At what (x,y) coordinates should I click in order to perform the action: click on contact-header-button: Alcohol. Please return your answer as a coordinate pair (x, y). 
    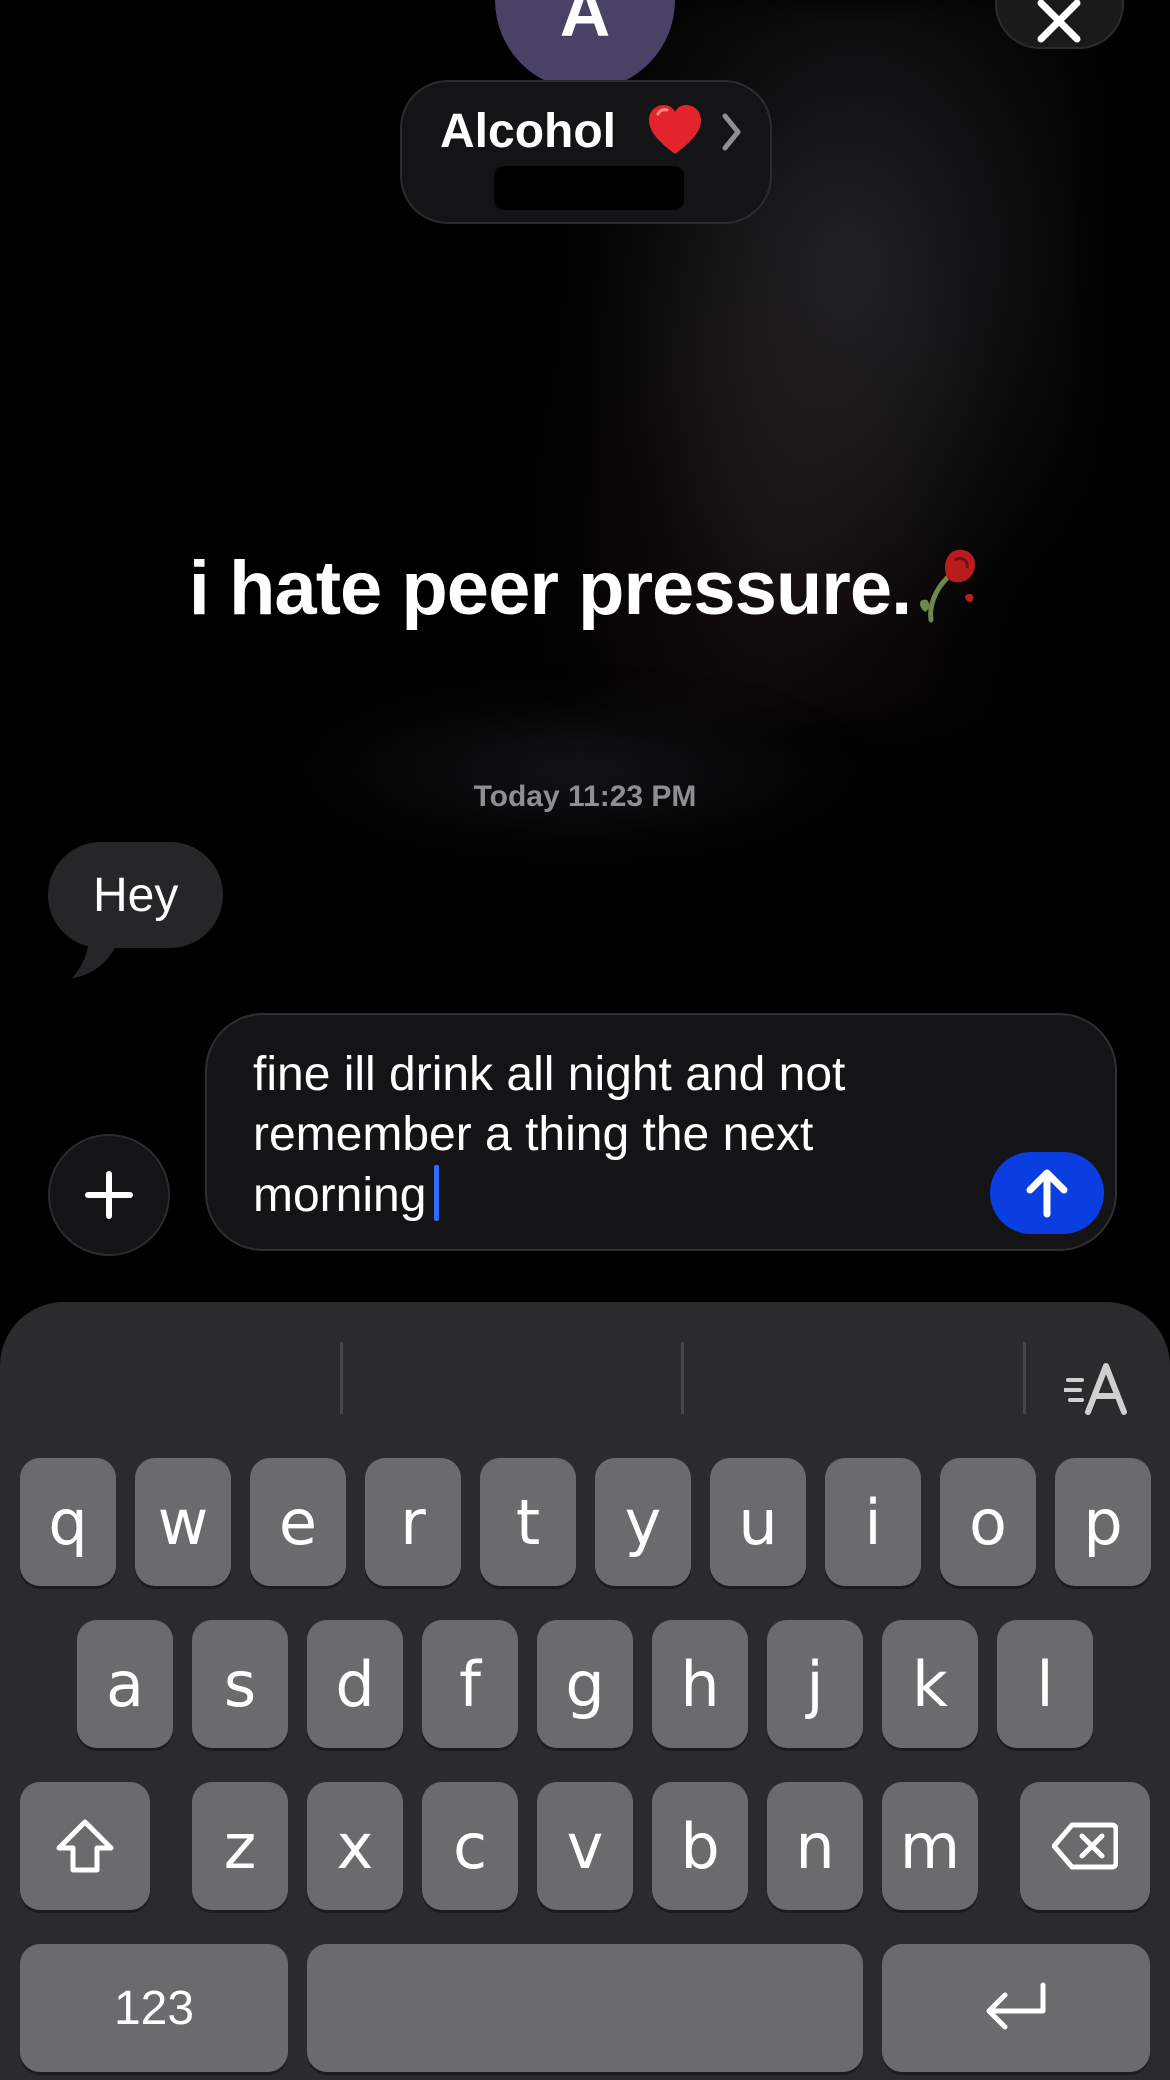
    Looking at the image, I should click on (586, 152).